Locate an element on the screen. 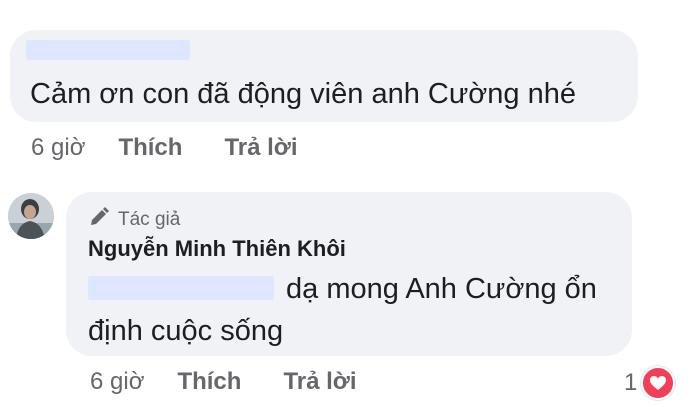 The image size is (700, 407). pencil-icon is located at coordinates (99, 220).